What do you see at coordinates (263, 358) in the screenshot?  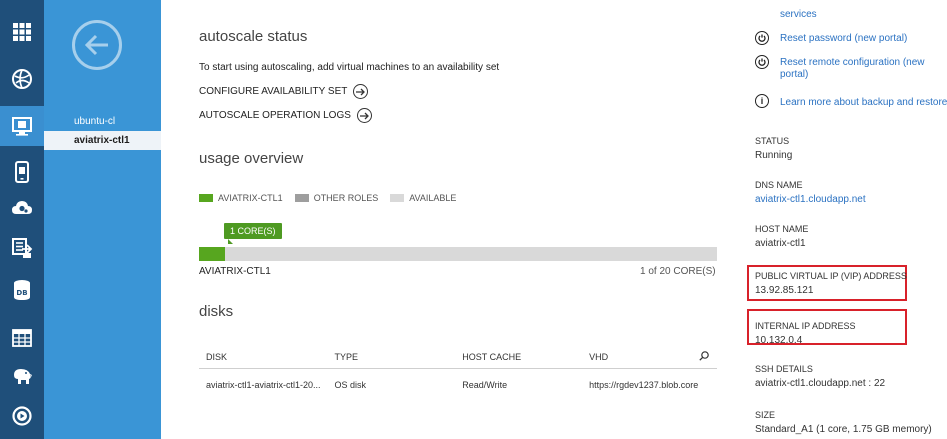 I see `column-header-disk: DISK` at bounding box center [263, 358].